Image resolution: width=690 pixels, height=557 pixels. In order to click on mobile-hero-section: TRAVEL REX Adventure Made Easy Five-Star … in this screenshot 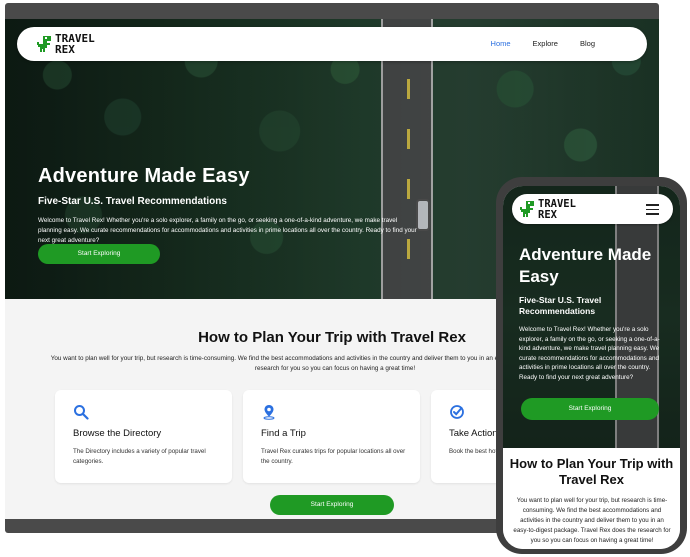, I will do `click(591, 317)`.